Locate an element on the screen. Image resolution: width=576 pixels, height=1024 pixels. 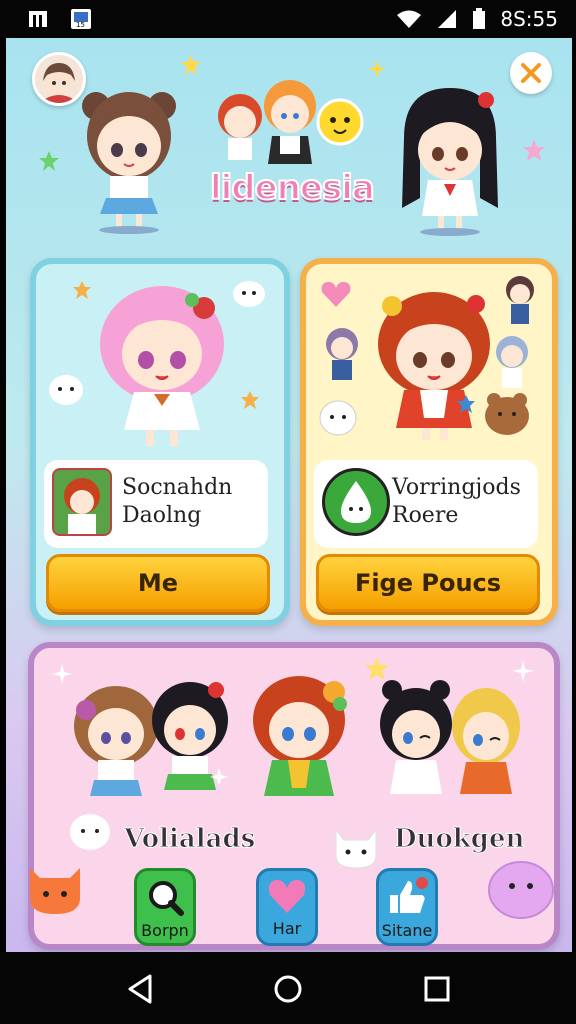
nav-button-heart: Har is located at coordinates (287, 907).